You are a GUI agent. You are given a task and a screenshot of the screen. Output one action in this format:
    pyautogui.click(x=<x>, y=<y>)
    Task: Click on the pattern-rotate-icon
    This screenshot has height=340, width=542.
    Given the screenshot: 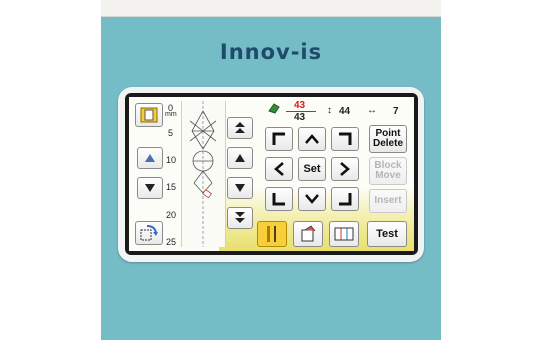 What is the action you would take?
    pyautogui.click(x=149, y=233)
    